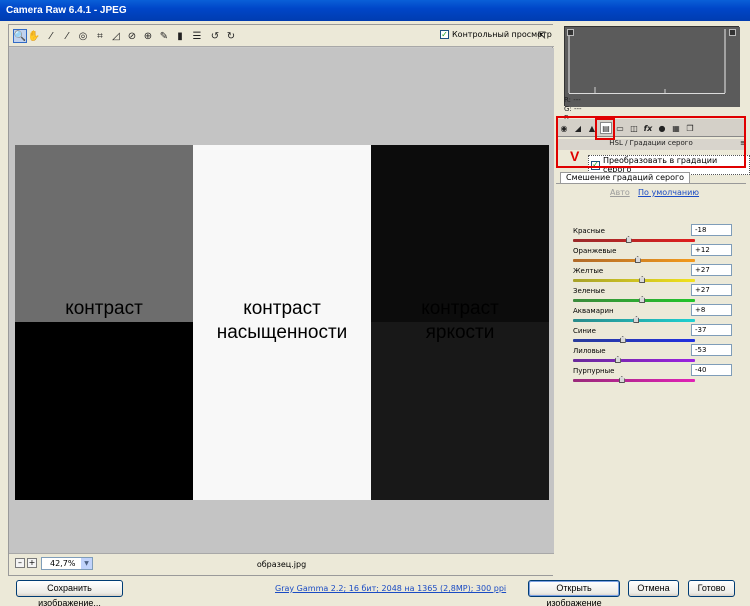 The height and width of the screenshot is (606, 750). Describe the element at coordinates (572, 100) in the screenshot. I see `r-readout: R: ---` at that location.